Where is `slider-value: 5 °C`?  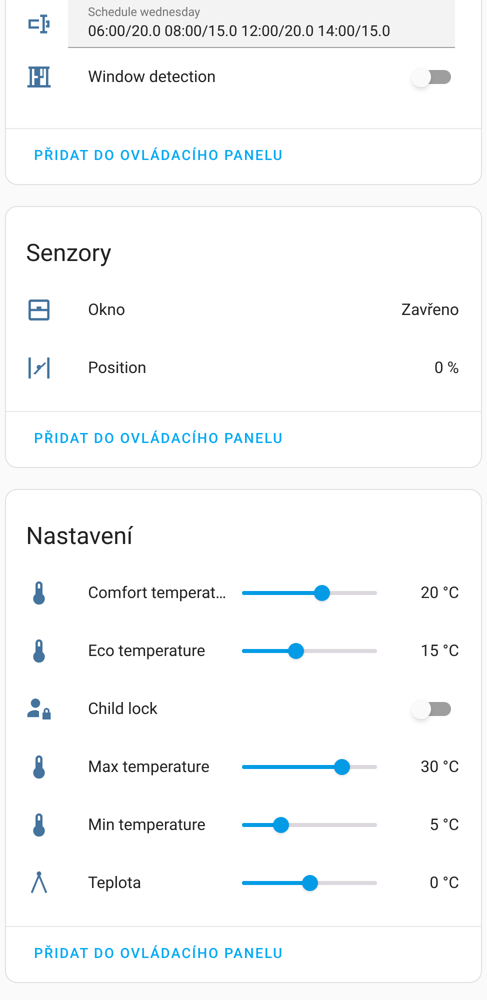 slider-value: 5 °C is located at coordinates (443, 825).